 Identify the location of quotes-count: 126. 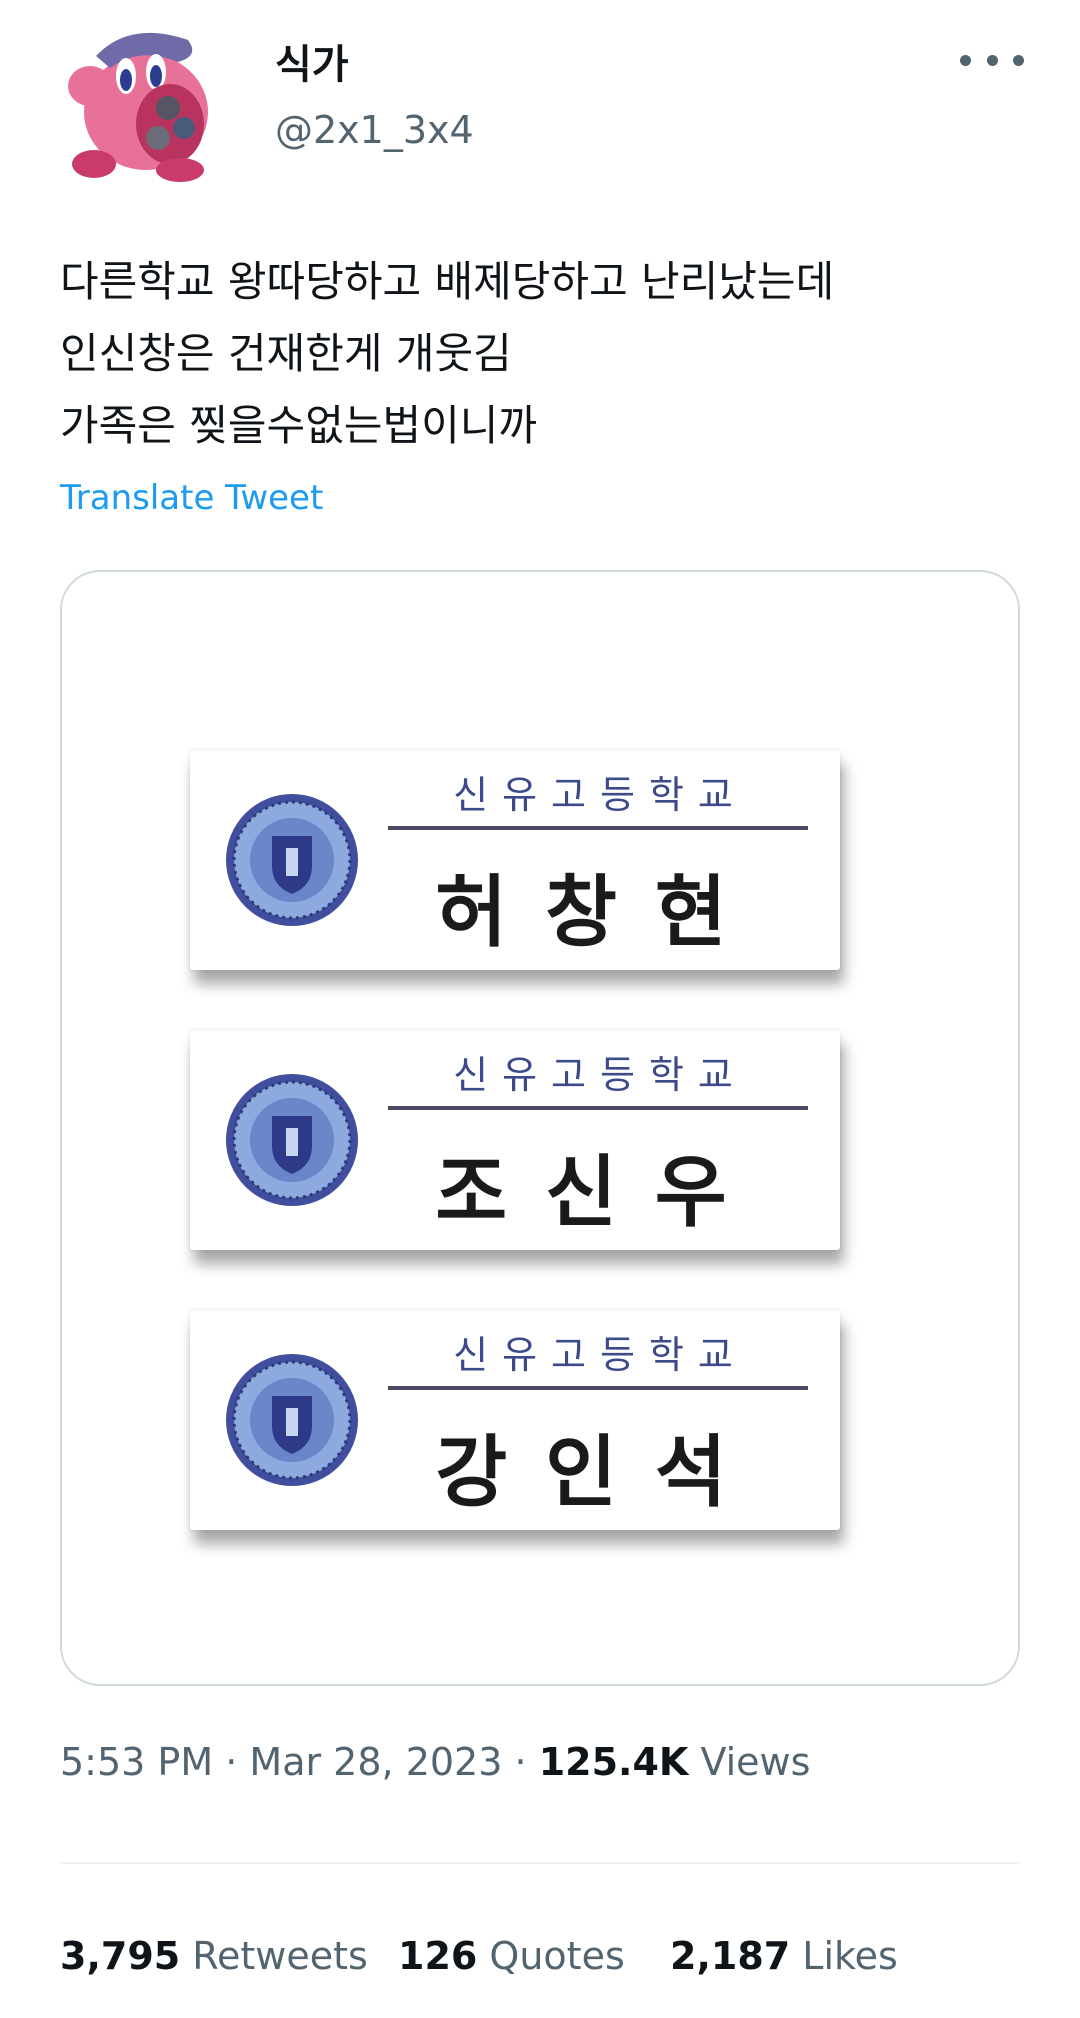
(438, 1956).